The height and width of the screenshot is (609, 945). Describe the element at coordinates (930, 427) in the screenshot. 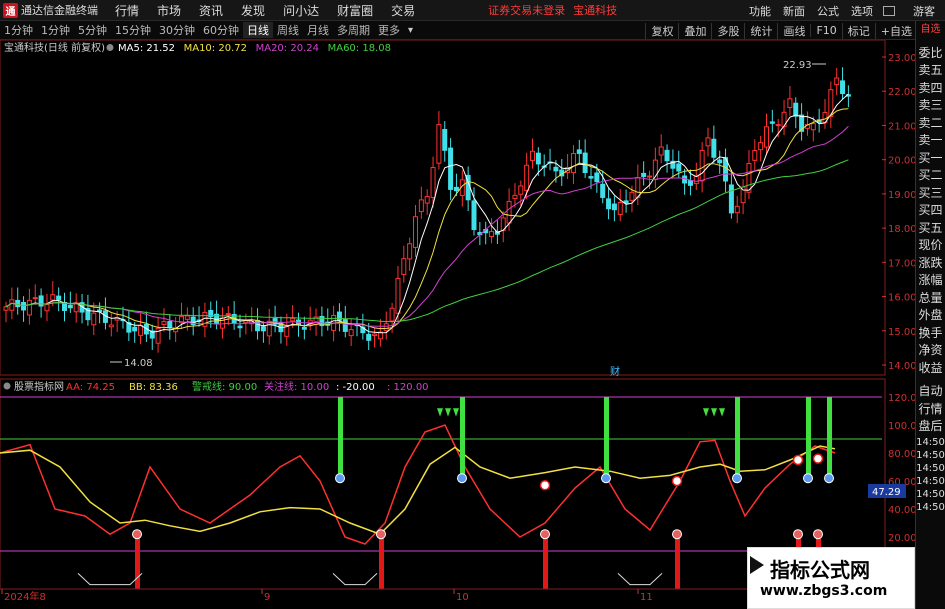

I see `quote-mode-button: 盘后` at that location.